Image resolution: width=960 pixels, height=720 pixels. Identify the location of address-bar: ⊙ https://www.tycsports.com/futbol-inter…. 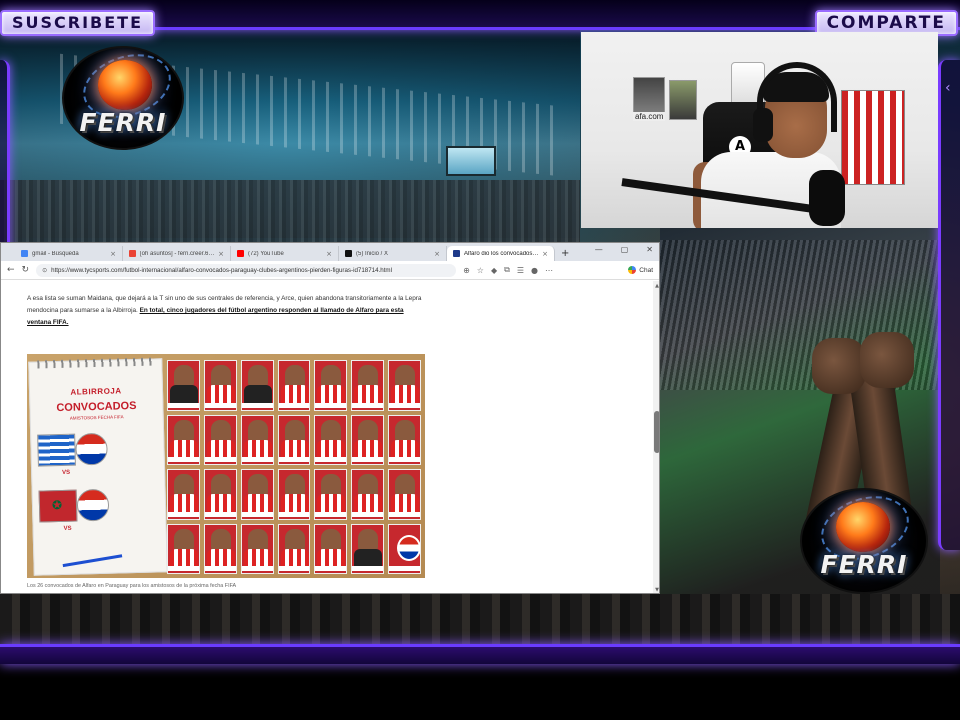
(246, 270).